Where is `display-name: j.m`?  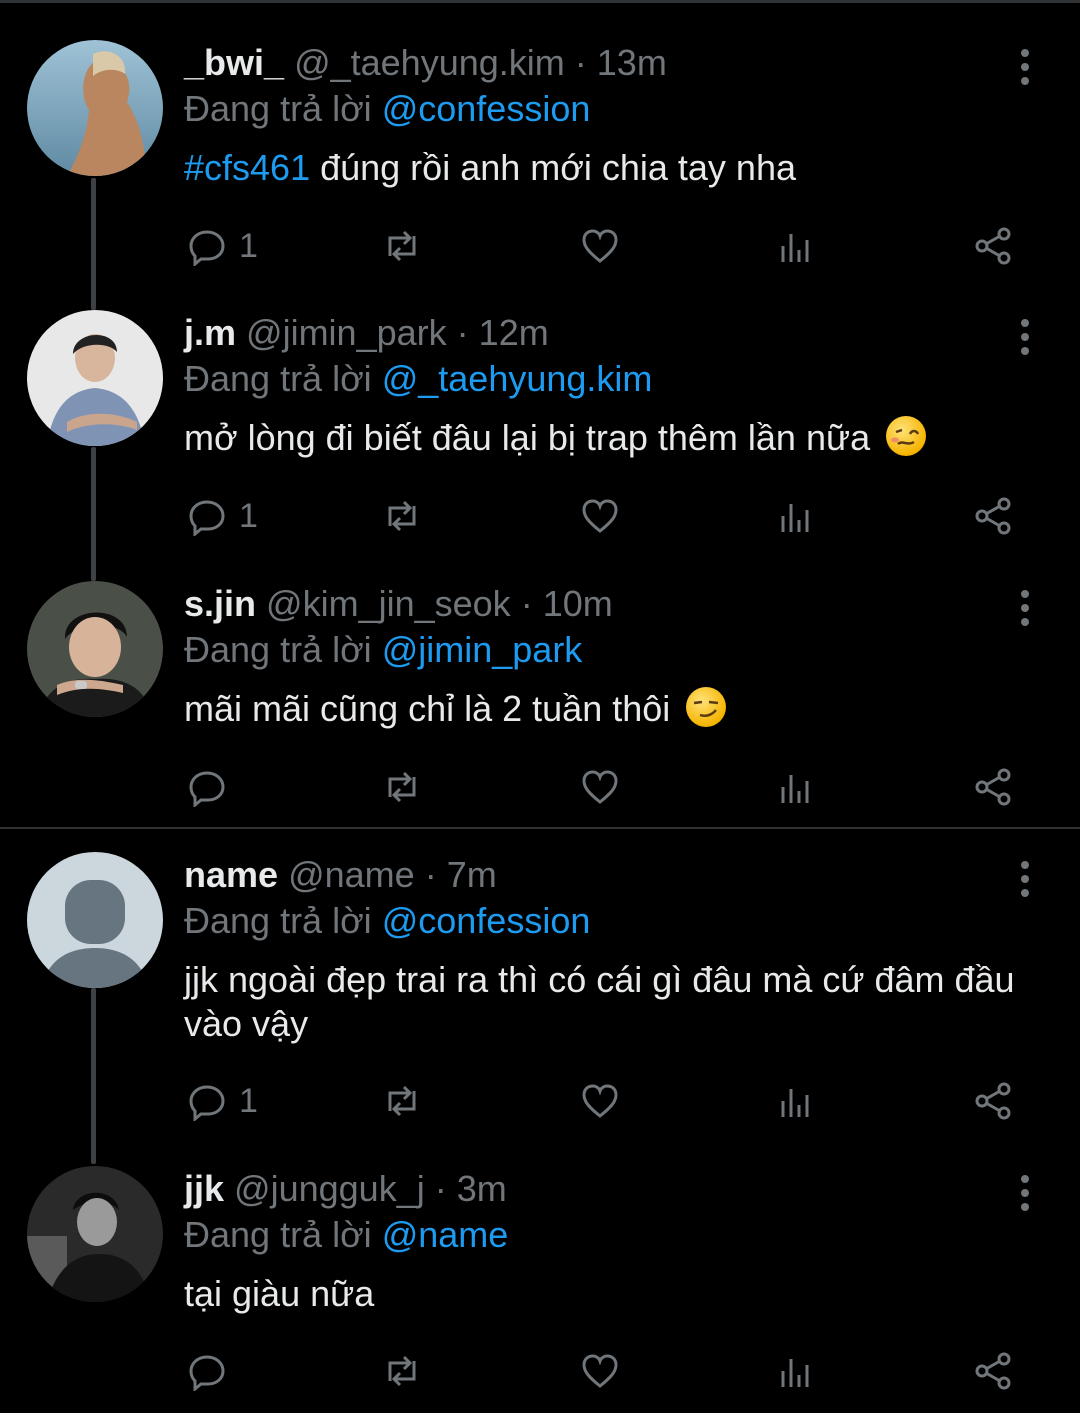
display-name: j.m is located at coordinates (210, 332).